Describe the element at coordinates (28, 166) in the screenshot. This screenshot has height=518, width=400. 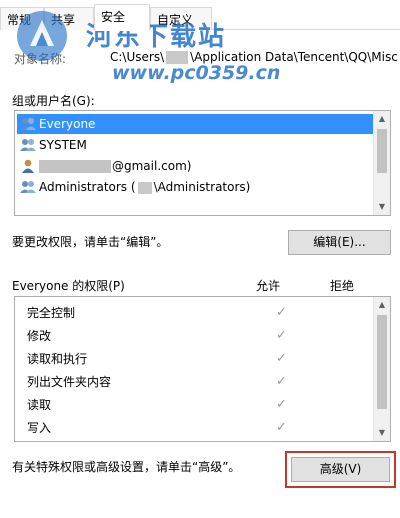
I see `user-icon` at that location.